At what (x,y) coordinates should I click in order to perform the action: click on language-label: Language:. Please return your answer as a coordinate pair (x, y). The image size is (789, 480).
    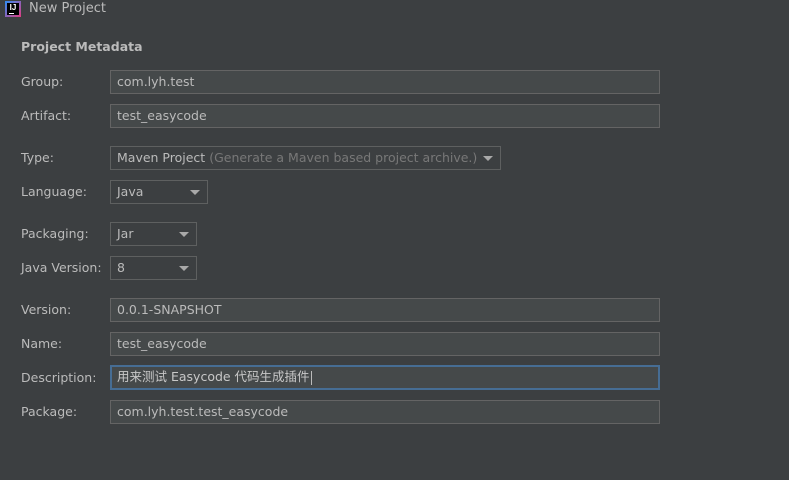
    Looking at the image, I should click on (54, 191).